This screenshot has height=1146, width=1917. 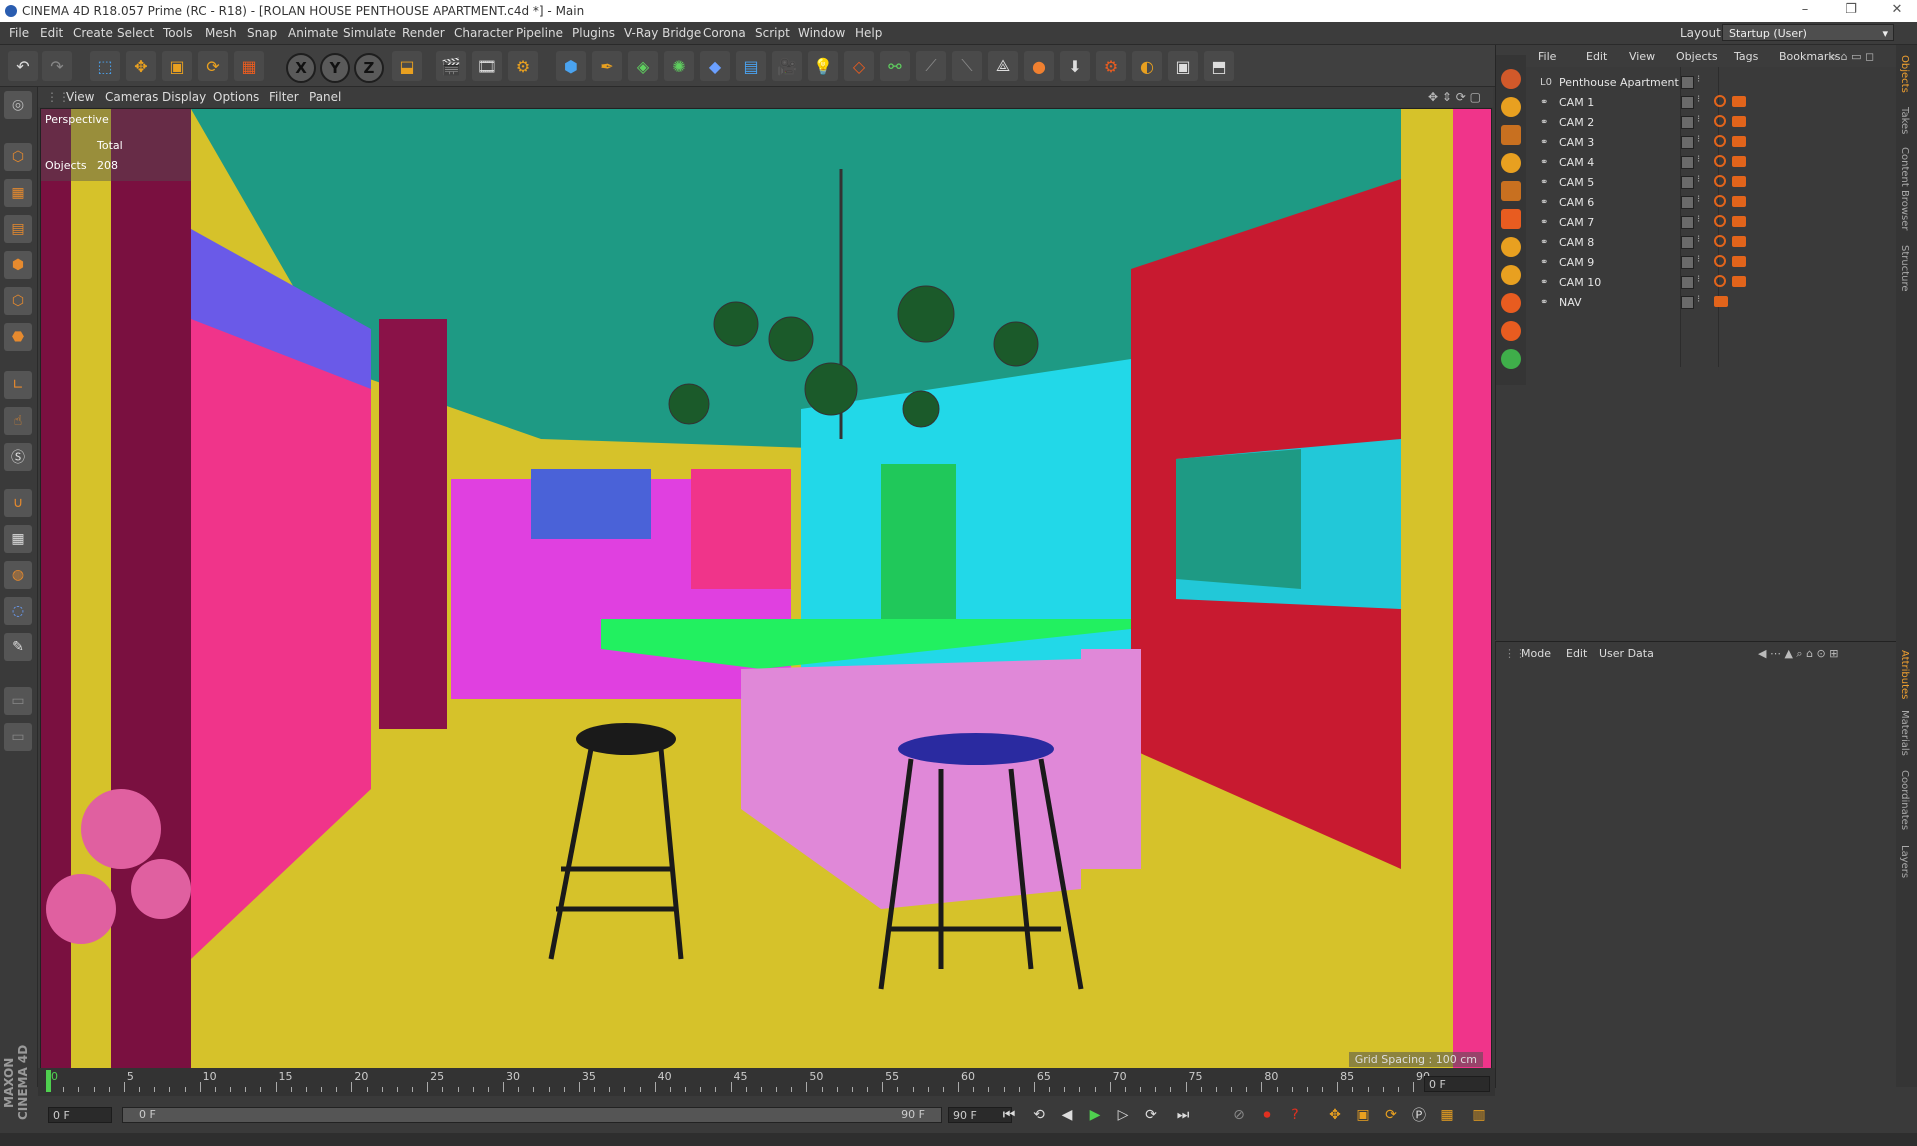 What do you see at coordinates (80, 1115) in the screenshot?
I see `start-frame-field: 0 F` at bounding box center [80, 1115].